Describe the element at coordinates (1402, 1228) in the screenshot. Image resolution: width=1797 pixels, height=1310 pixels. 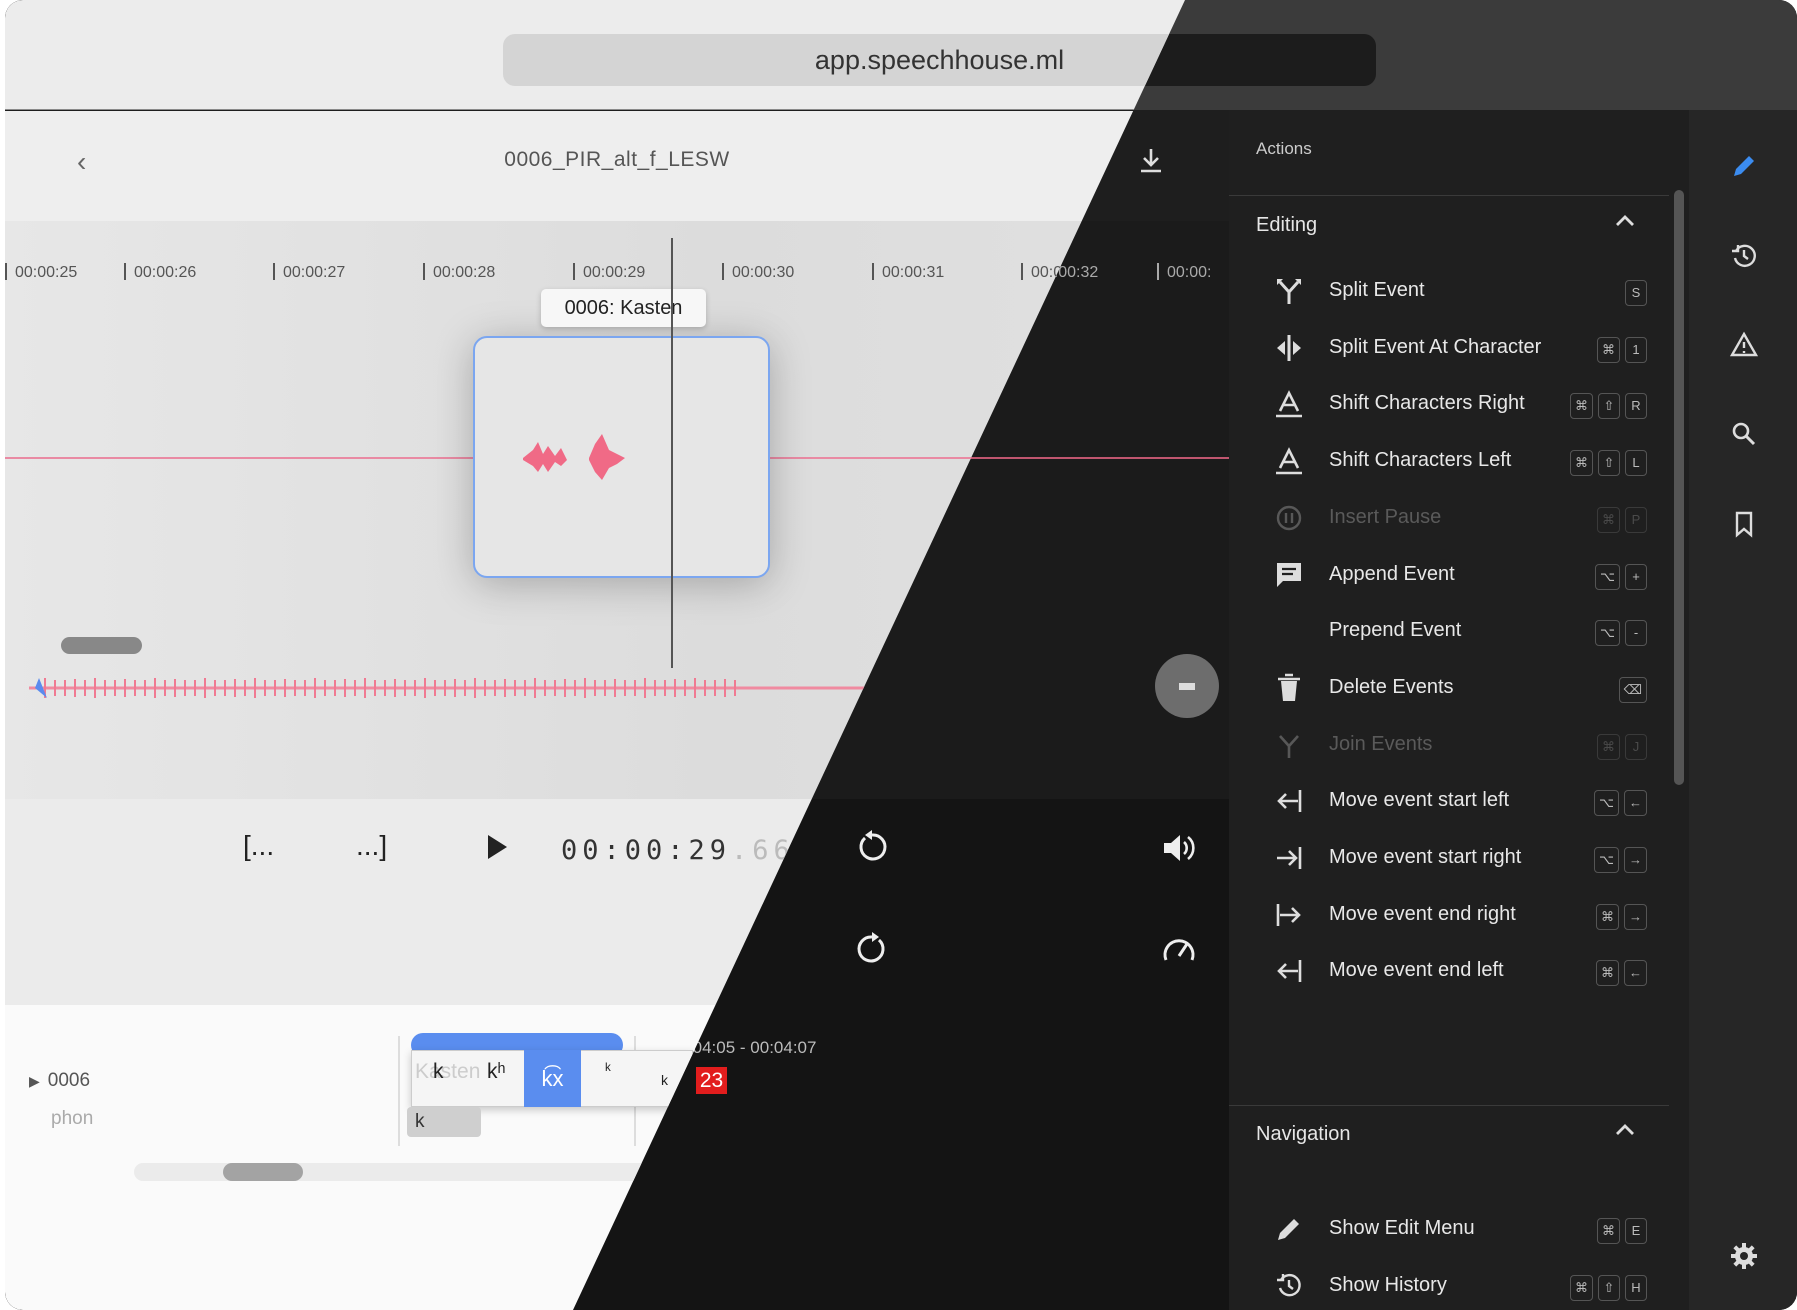
I see `action-label: Show Edit Menu` at that location.